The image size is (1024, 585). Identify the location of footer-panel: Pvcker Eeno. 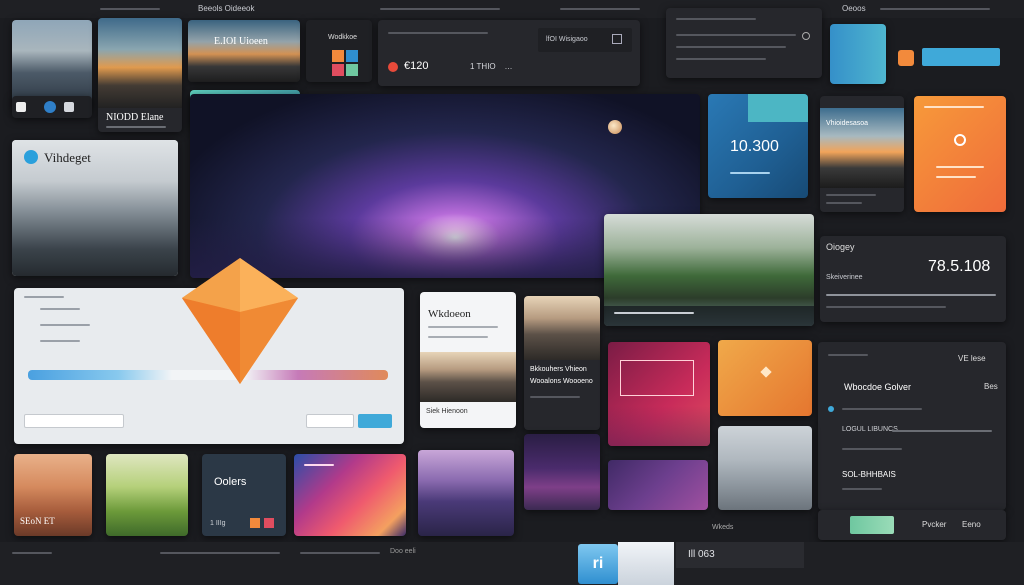
(912, 525).